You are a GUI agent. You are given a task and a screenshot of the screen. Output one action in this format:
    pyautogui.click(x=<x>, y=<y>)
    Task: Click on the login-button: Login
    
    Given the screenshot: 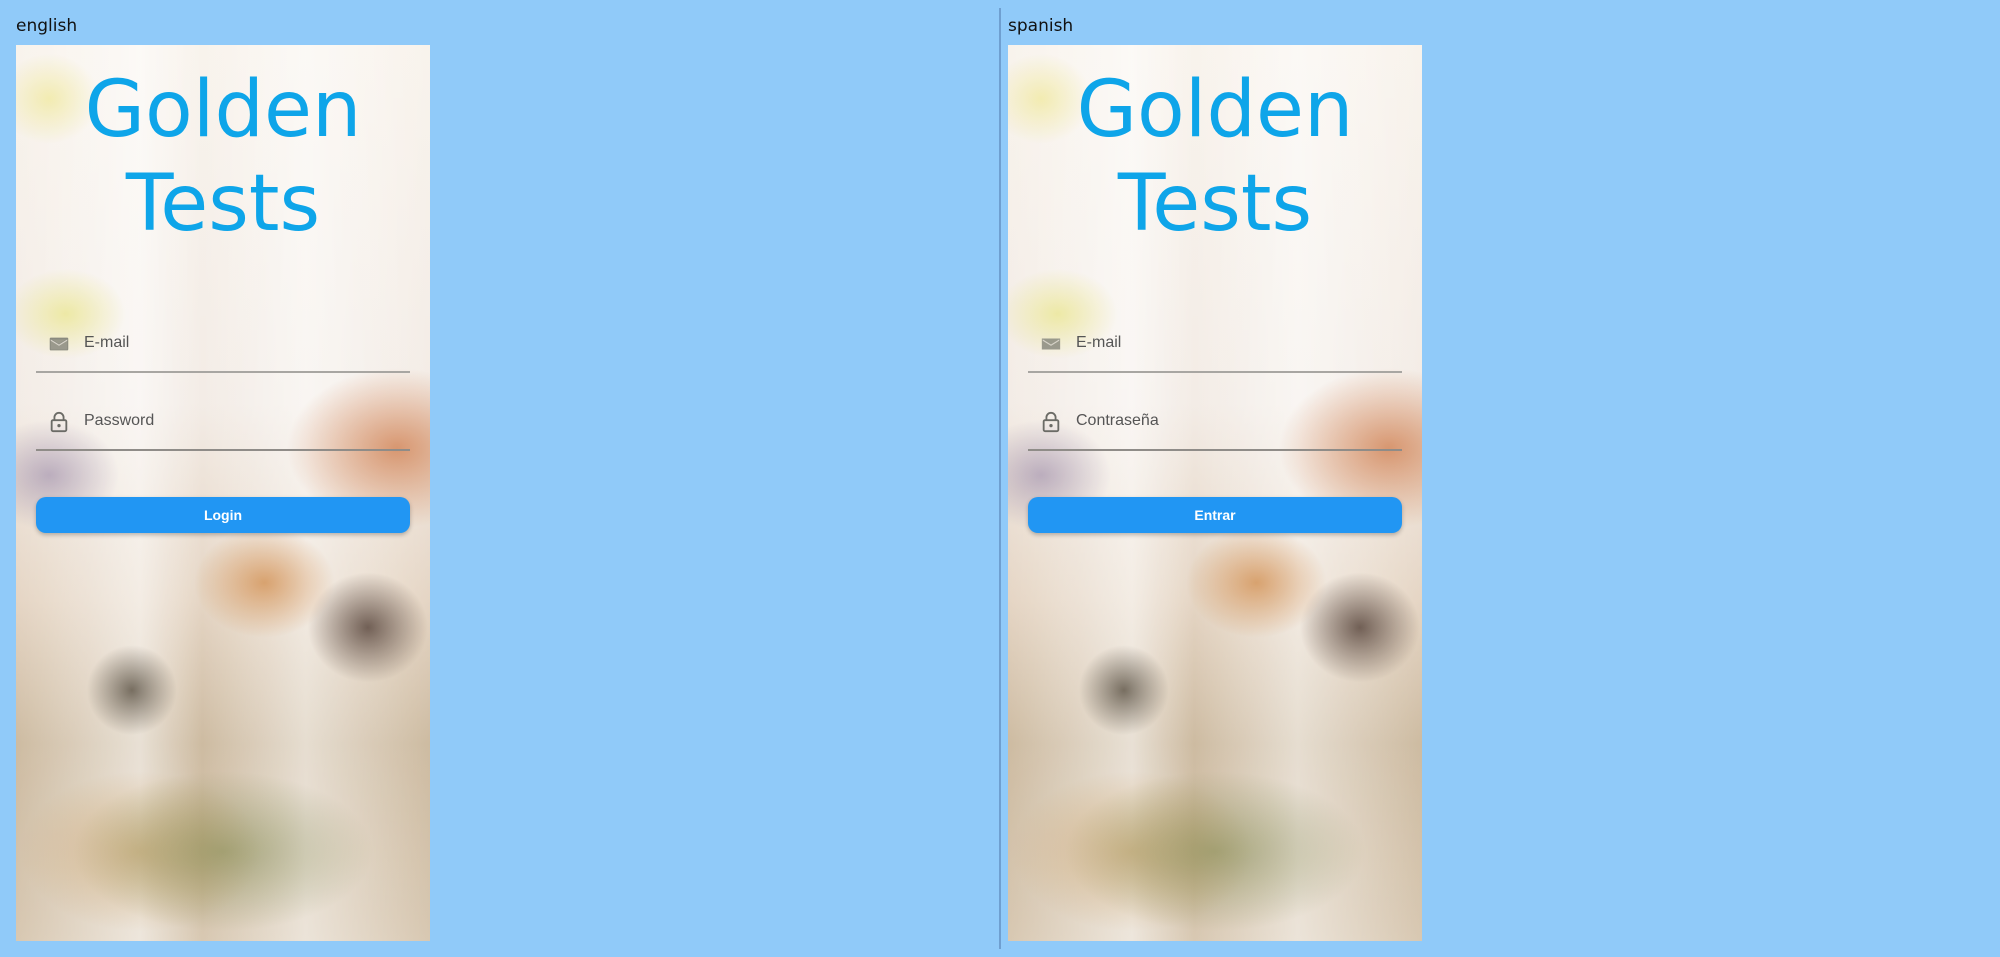 What is the action you would take?
    pyautogui.click(x=223, y=515)
    